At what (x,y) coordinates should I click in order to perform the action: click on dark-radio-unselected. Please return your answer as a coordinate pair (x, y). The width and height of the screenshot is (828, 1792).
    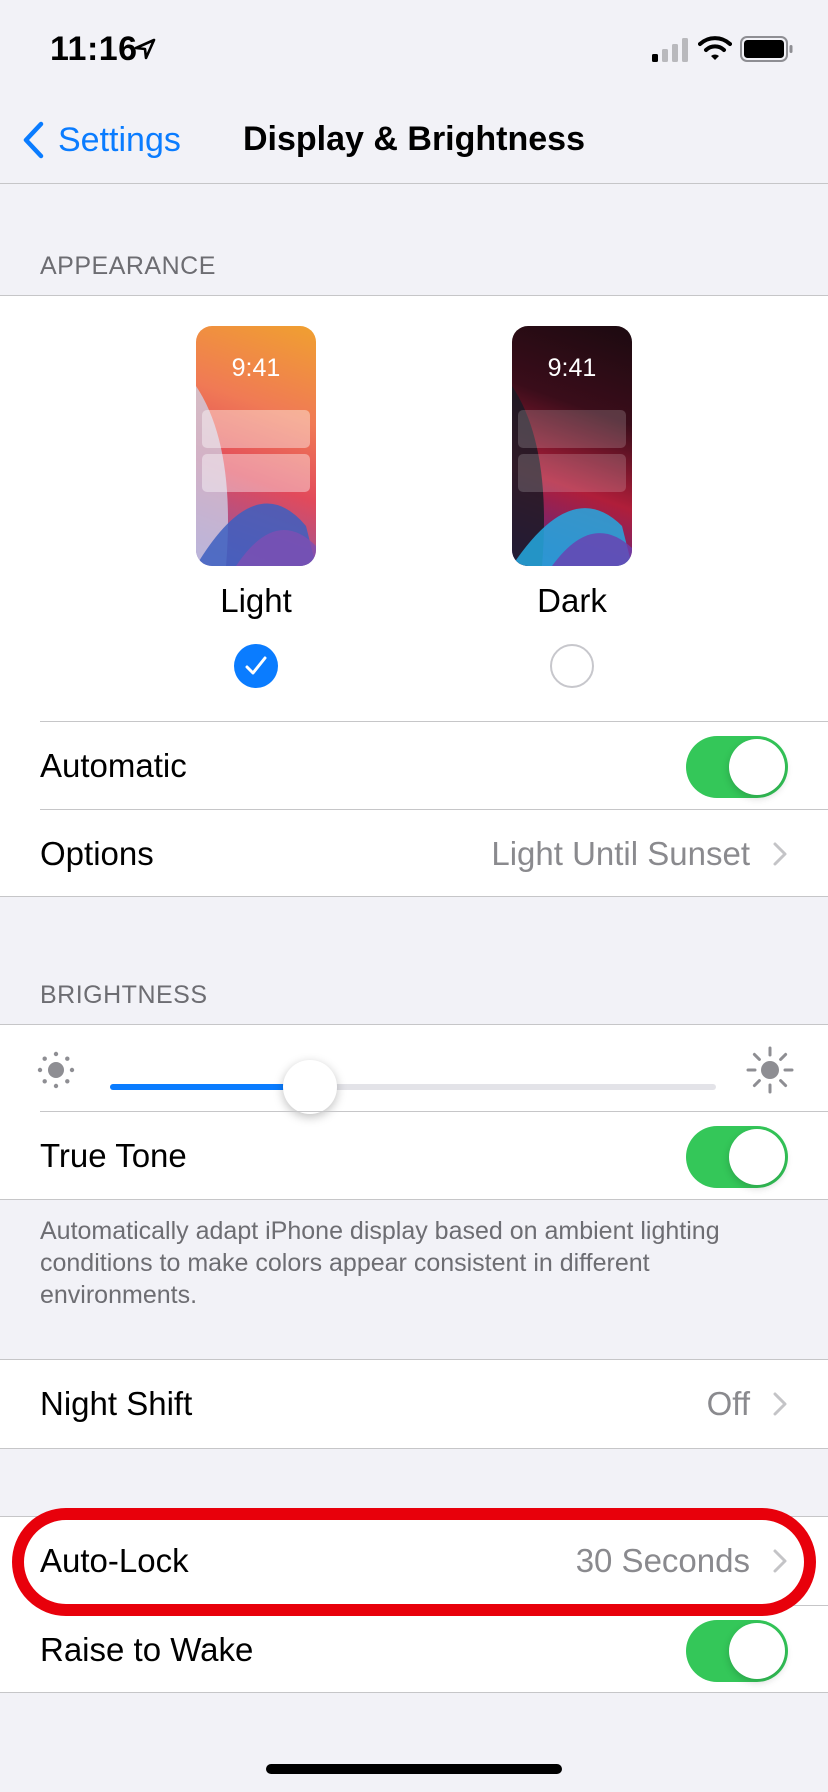
    Looking at the image, I should click on (572, 666).